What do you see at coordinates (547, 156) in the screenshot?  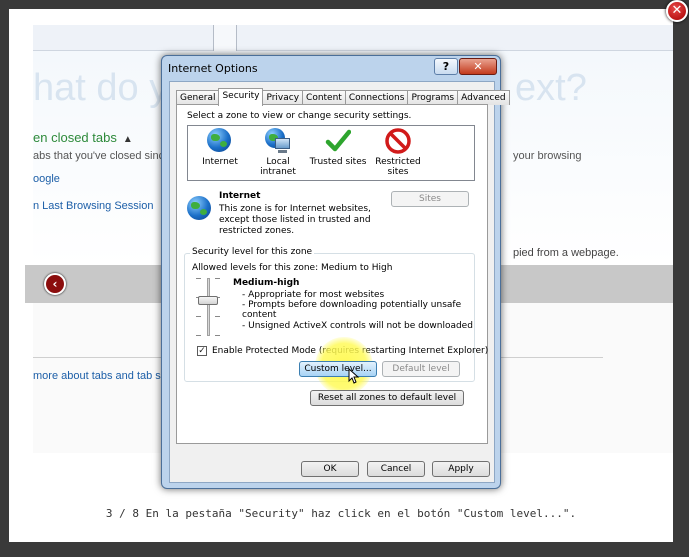 I see `reopen-description-right: your browsing` at bounding box center [547, 156].